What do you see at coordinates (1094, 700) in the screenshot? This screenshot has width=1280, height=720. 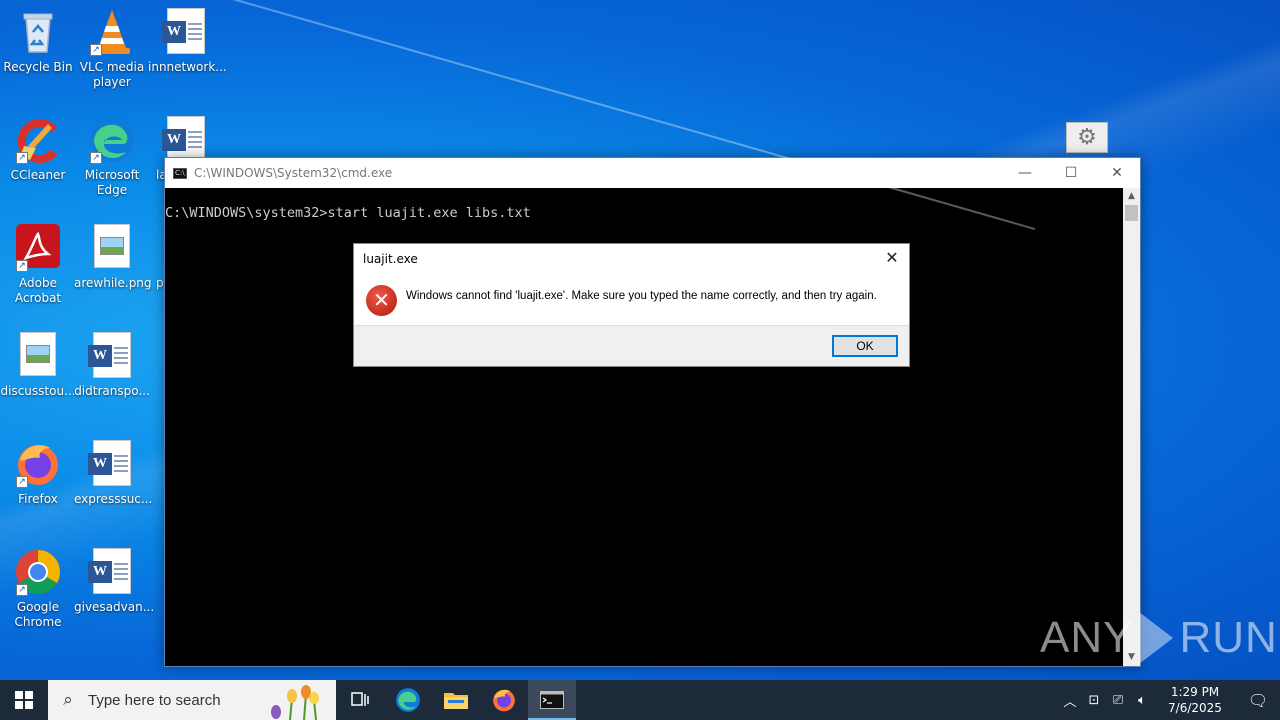 I see `meet-now-icon: ⊡` at bounding box center [1094, 700].